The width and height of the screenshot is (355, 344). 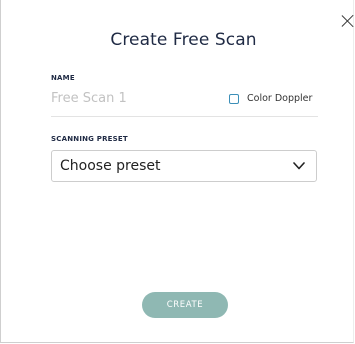 I want to click on scanning-preset-value: Choose preset, so click(x=110, y=166).